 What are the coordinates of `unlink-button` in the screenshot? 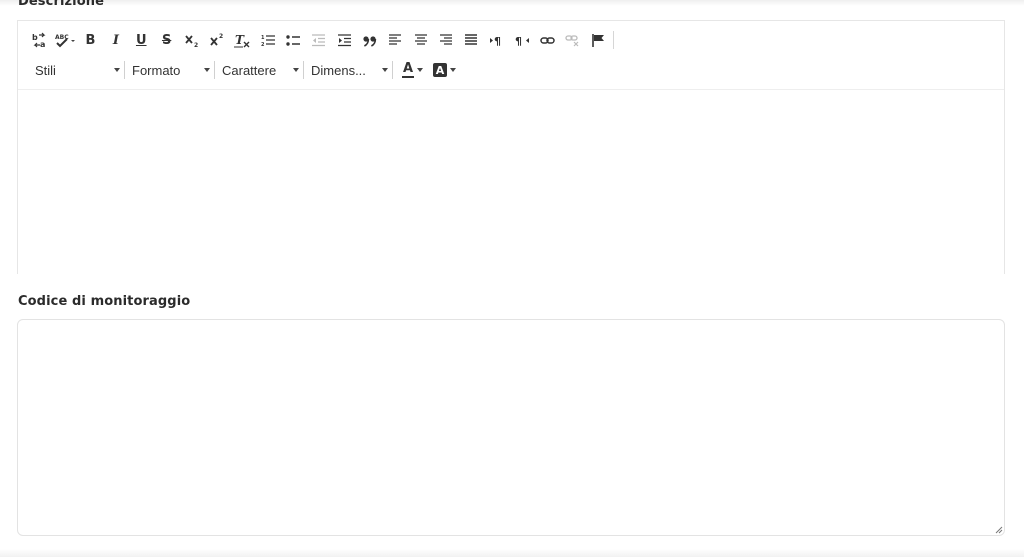 It's located at (572, 40).